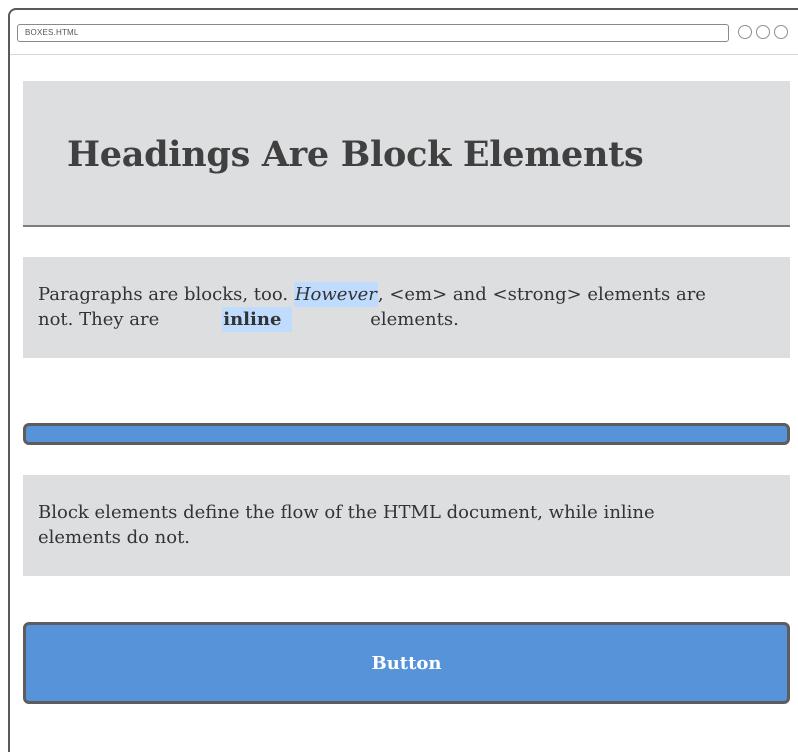 This screenshot has width=798, height=752. What do you see at coordinates (541, 294) in the screenshot?
I see `paragraph-text-2: , <em> and <strong> elements are` at bounding box center [541, 294].